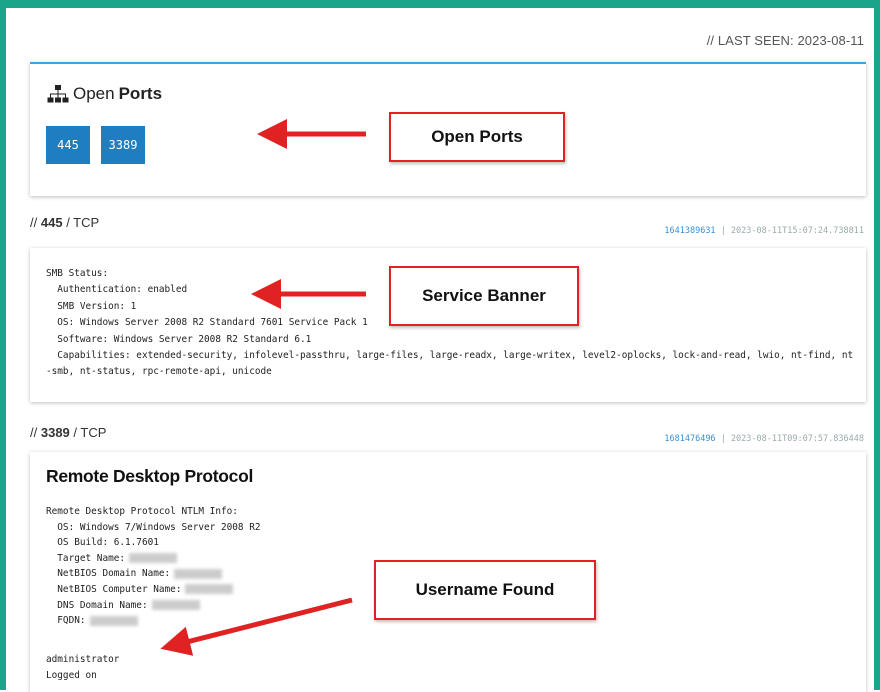 The image size is (880, 692). I want to click on open-ports-heading: Open Ports, so click(104, 94).